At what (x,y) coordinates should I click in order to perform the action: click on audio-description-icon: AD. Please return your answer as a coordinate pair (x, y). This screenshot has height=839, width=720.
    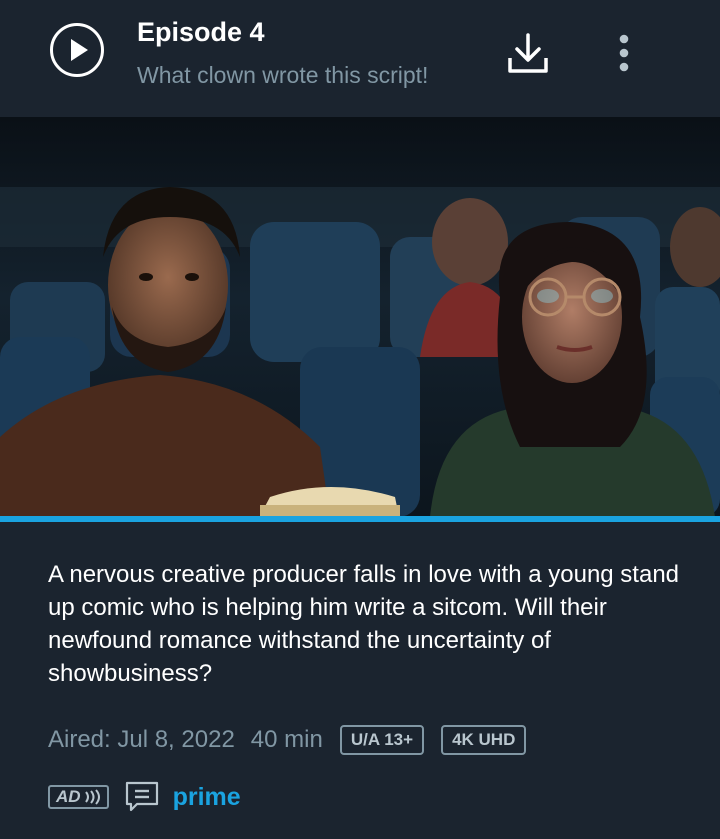
    Looking at the image, I should click on (78, 797).